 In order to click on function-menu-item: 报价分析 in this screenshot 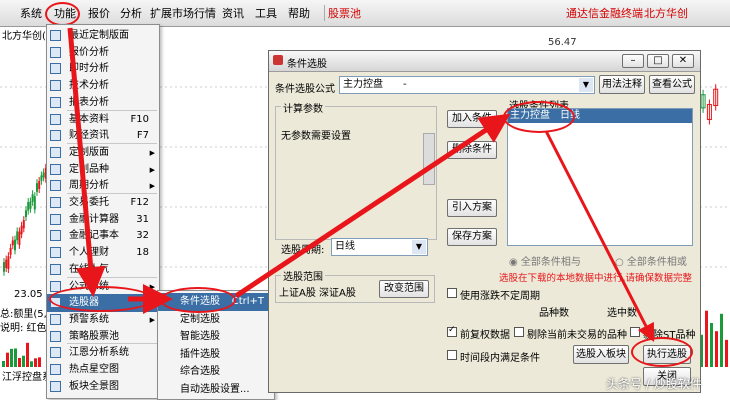, I will do `click(103, 53)`.